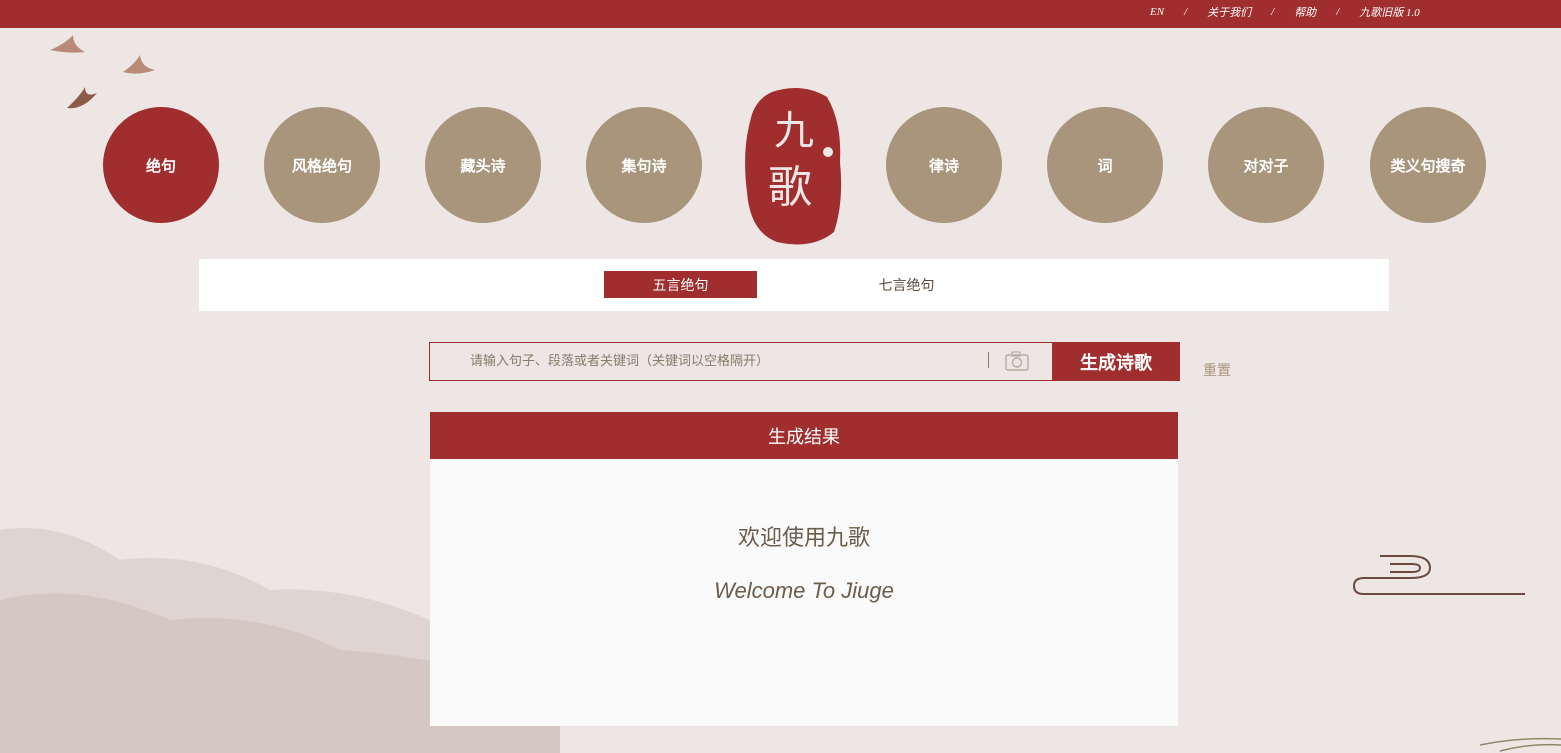  I want to click on grass-decoration, so click(1520, 744).